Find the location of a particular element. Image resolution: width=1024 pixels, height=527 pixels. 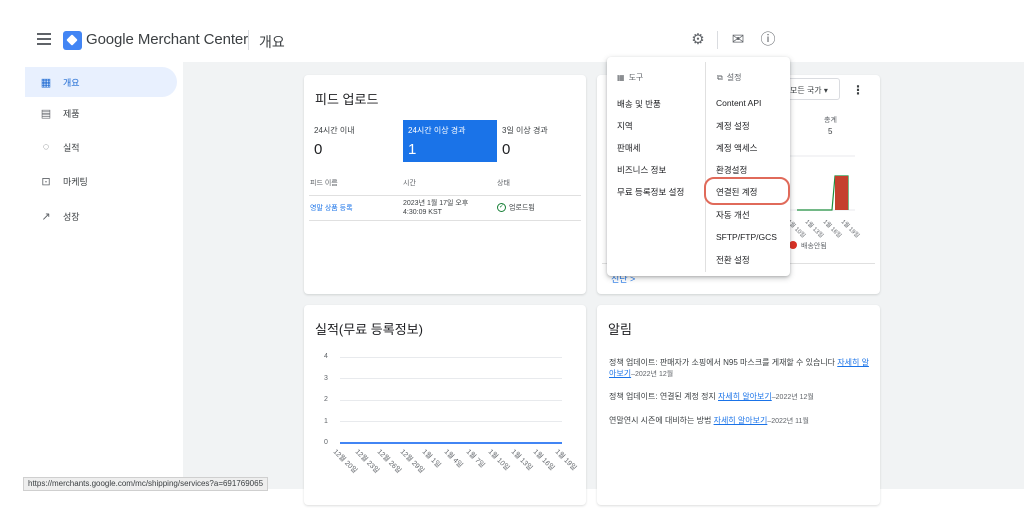

menu-item-content-api: Content API is located at coordinates (738, 103).